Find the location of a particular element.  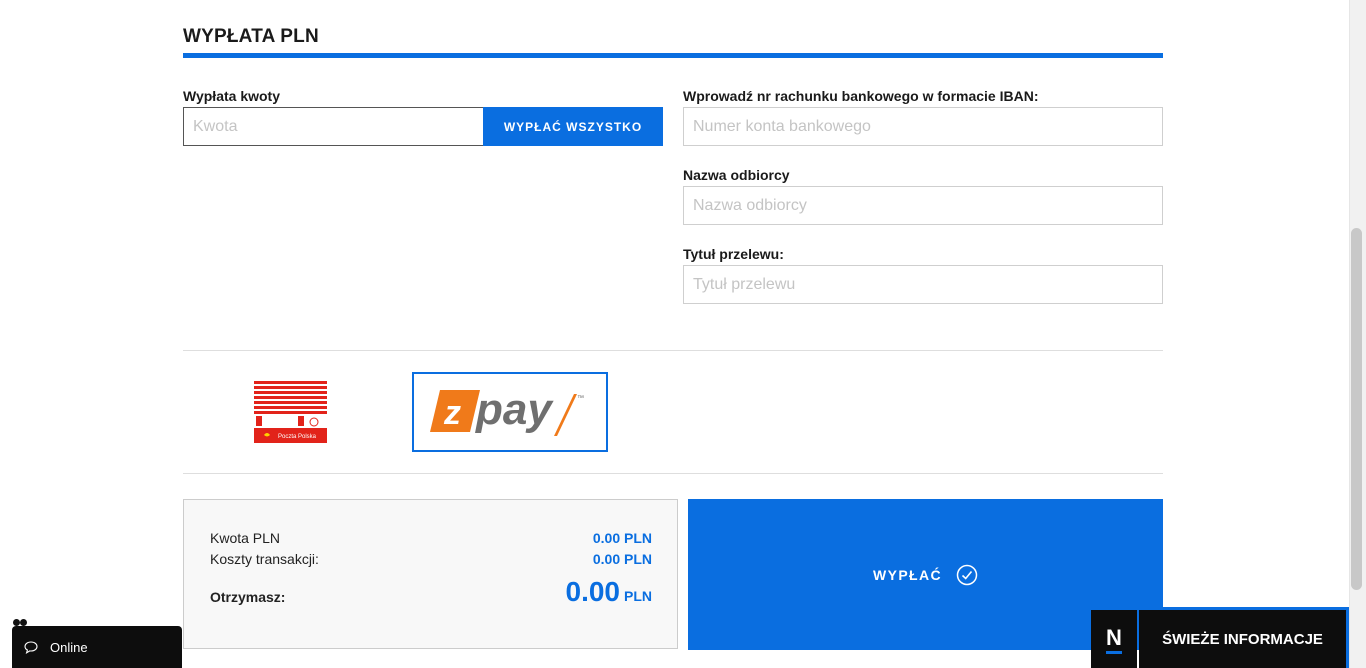

news-logo-button: N is located at coordinates (1114, 639).